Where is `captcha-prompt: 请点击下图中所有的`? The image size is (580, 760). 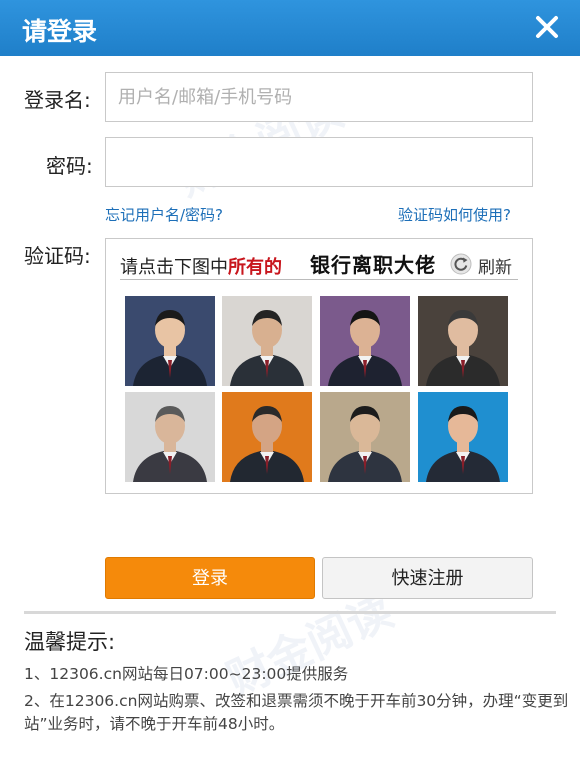
captcha-prompt: 请点击下图中所有的 is located at coordinates (201, 266).